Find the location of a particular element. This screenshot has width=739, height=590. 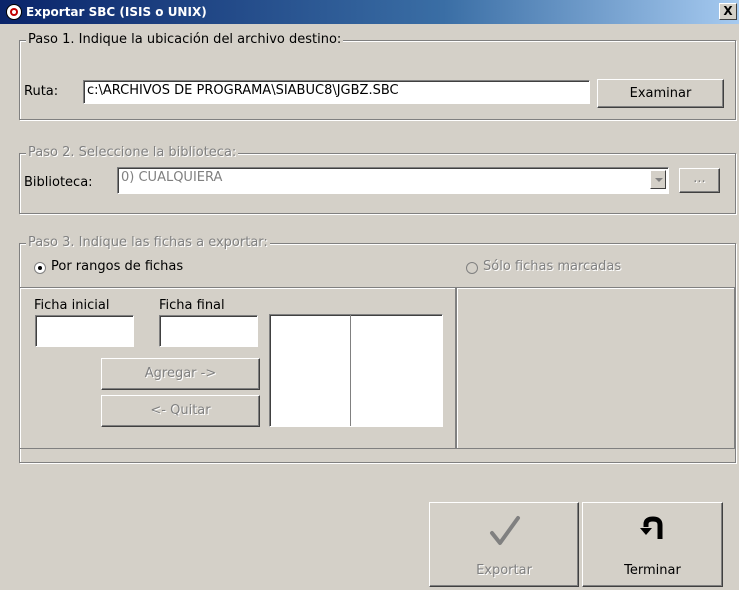

examinar-label: Examinar is located at coordinates (660, 93).